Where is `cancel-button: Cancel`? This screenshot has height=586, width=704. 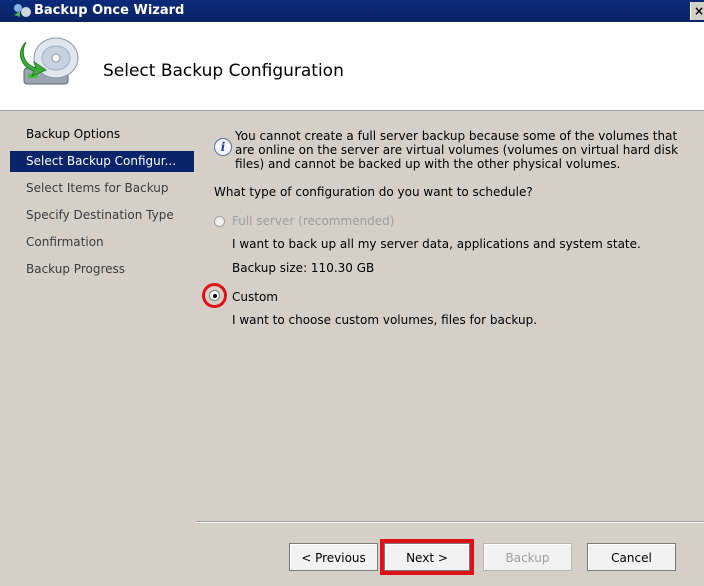 cancel-button: Cancel is located at coordinates (631, 557).